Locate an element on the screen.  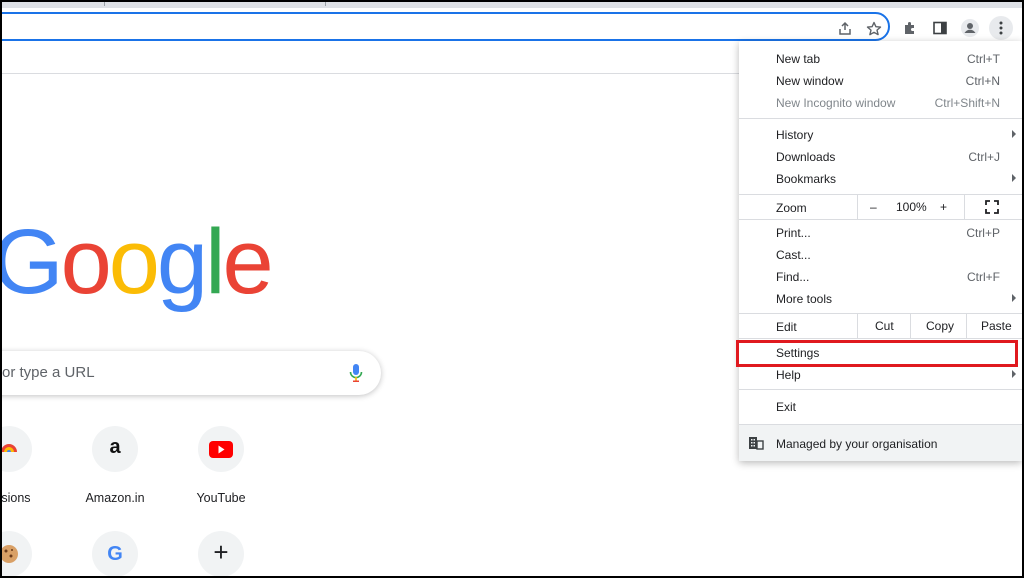
shortcut-label: ensions is located at coordinates (15, 498).